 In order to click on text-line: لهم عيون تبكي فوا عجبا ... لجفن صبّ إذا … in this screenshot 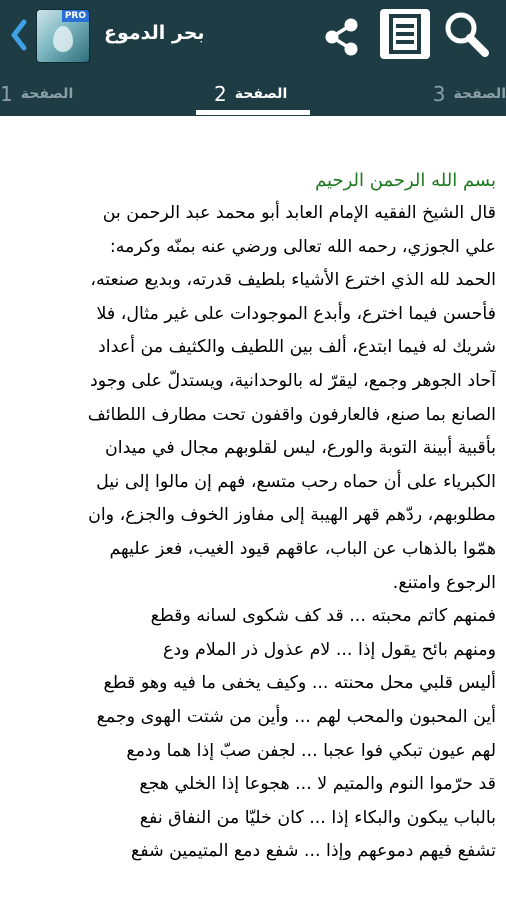, I will do `click(311, 750)`.